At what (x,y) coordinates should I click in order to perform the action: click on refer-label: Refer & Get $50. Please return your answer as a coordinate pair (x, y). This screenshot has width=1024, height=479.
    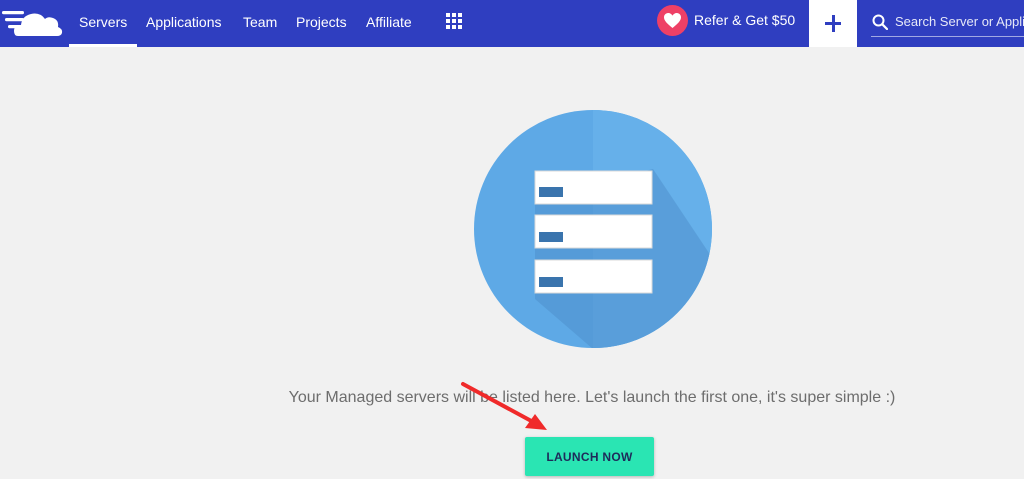
    Looking at the image, I should click on (745, 20).